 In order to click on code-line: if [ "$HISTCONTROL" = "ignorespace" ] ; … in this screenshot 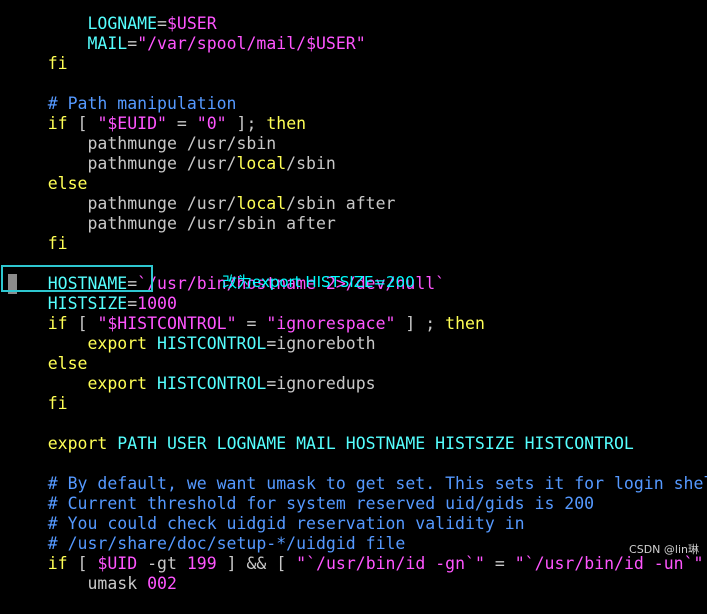, I will do `click(266, 323)`.